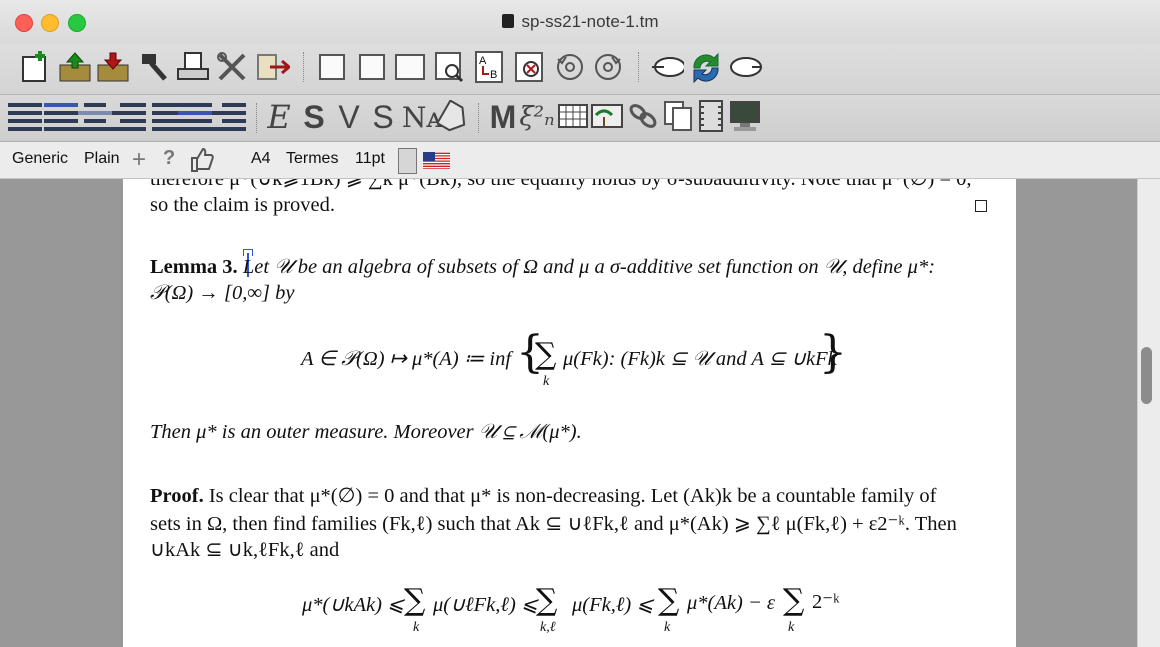 This screenshot has width=1160, height=647. What do you see at coordinates (353, 605) in the screenshot?
I see `eq2-term-1: μ*(∪kAk) ⩽` at bounding box center [353, 605].